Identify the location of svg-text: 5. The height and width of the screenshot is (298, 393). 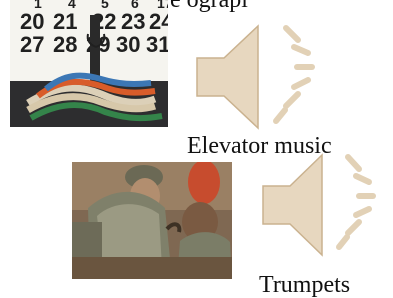
(105, 5).